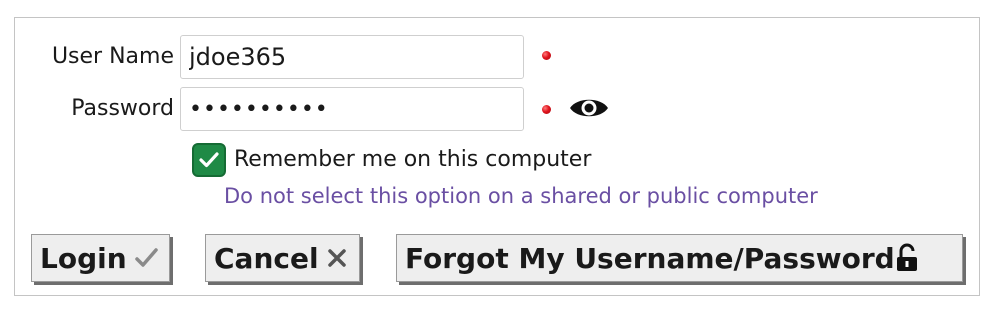 This screenshot has width=998, height=312. I want to click on forgot-credentials-button: Forgot My Username/Password, so click(679, 258).